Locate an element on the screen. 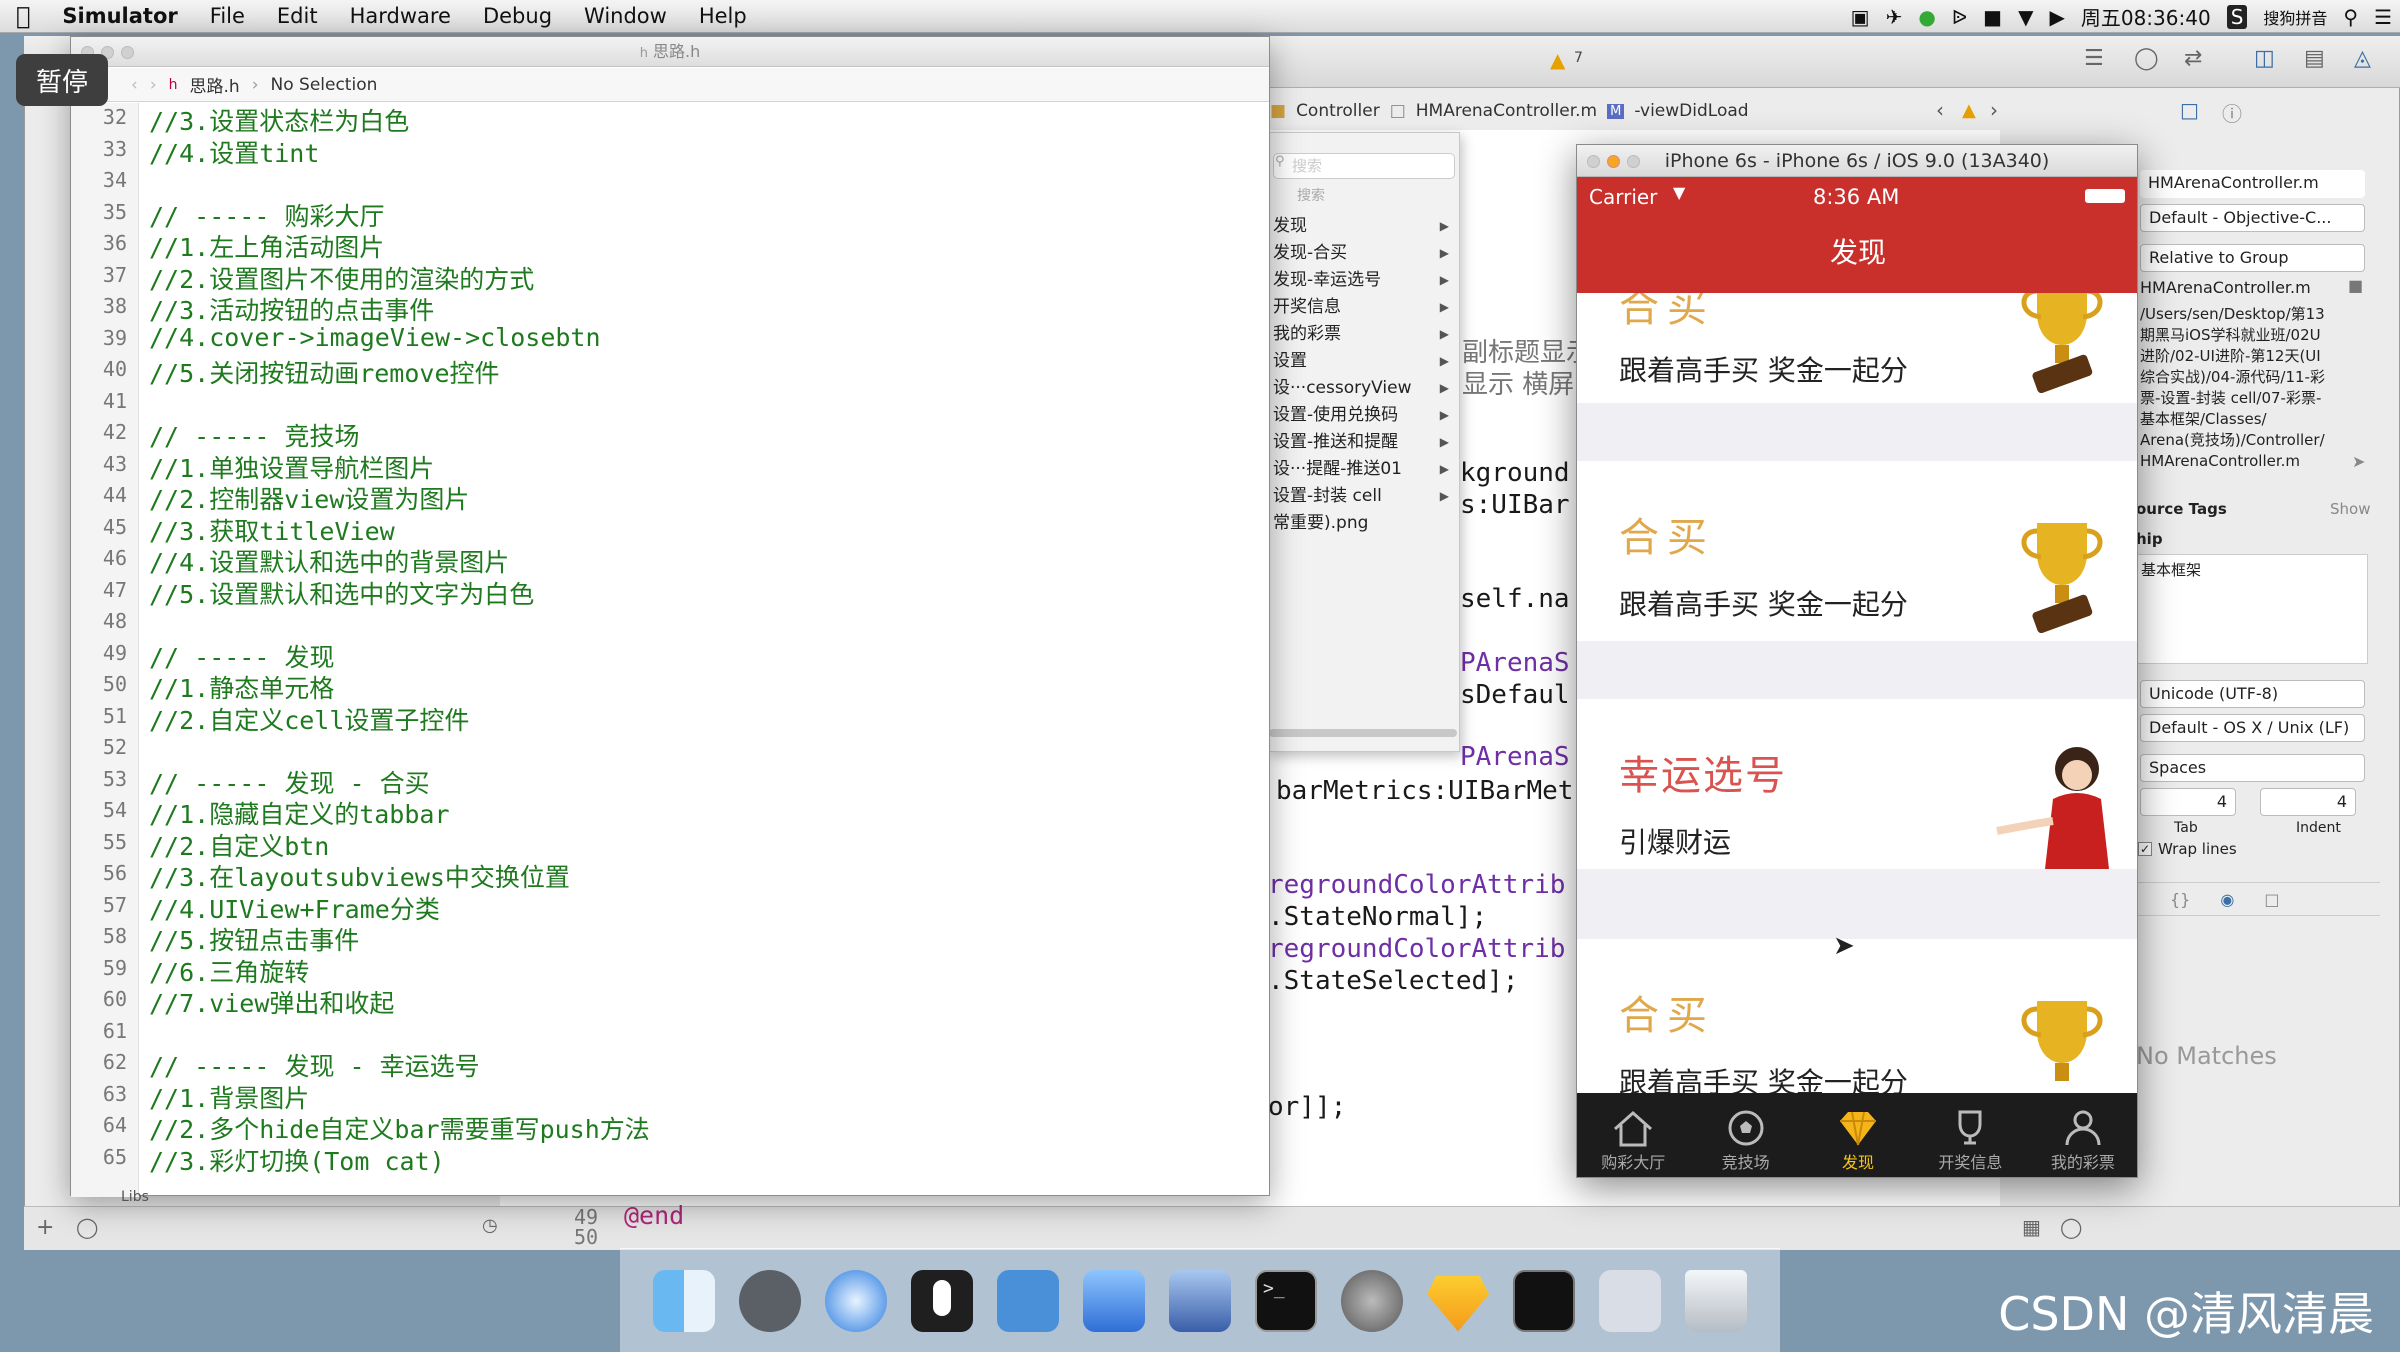 Image resolution: width=2400 pixels, height=1352 pixels. line-endings-select: Default - OS X / Unix (LF) is located at coordinates (2252, 728).